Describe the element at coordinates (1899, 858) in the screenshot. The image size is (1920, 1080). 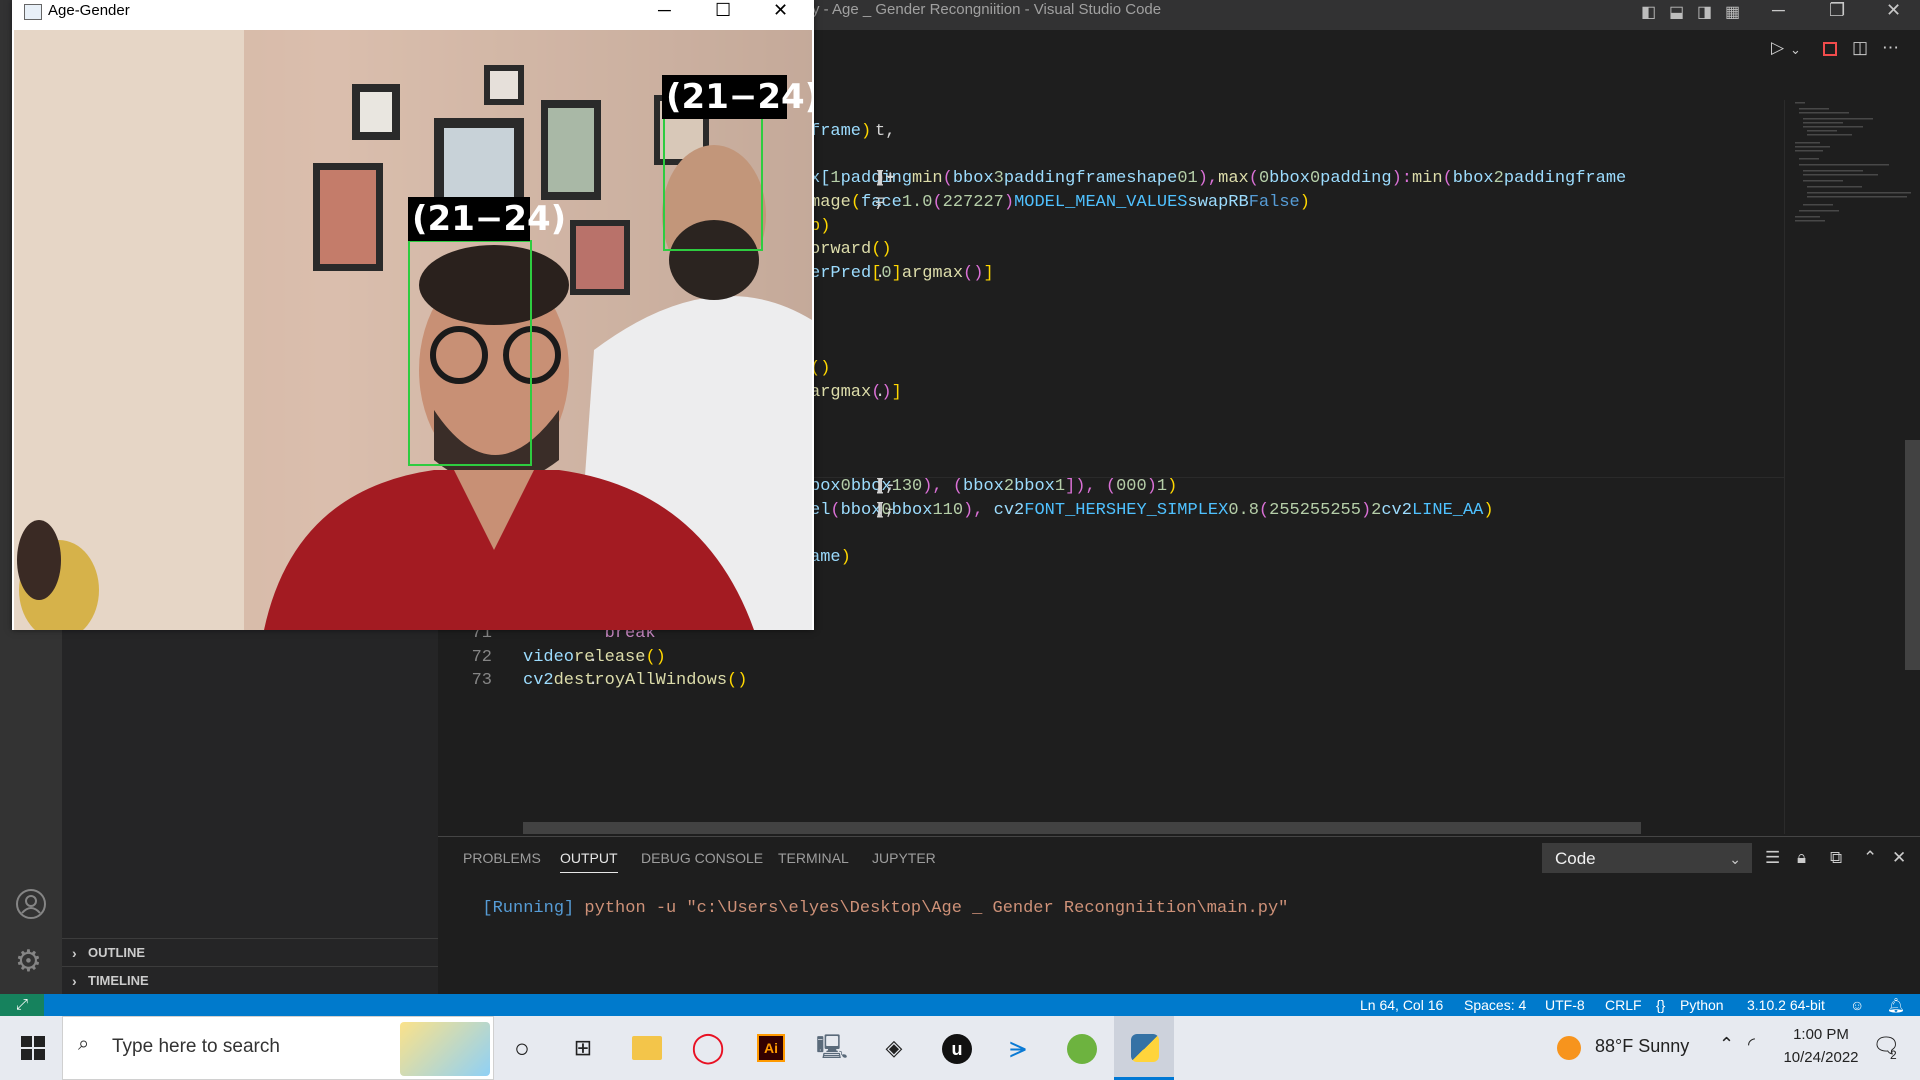
I see `close-panel-icon: ✕` at that location.